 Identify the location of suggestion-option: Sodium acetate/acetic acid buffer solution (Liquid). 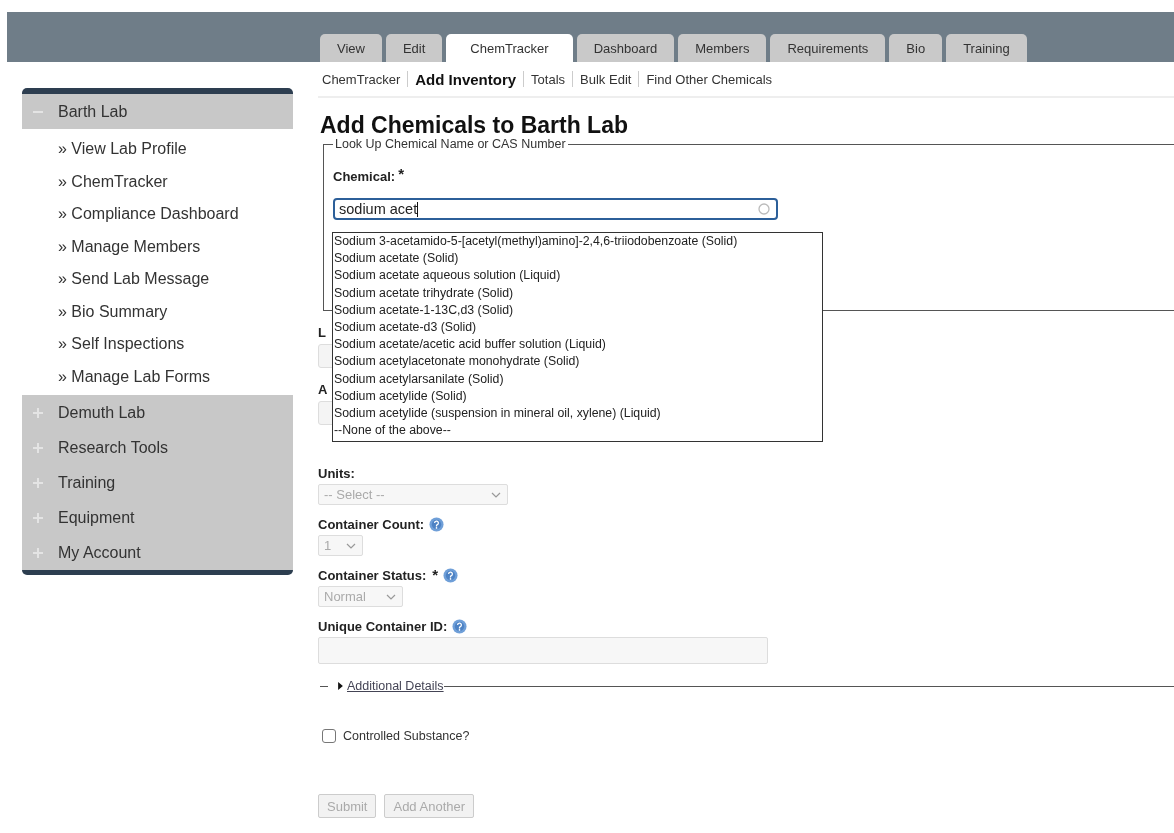
(577, 345).